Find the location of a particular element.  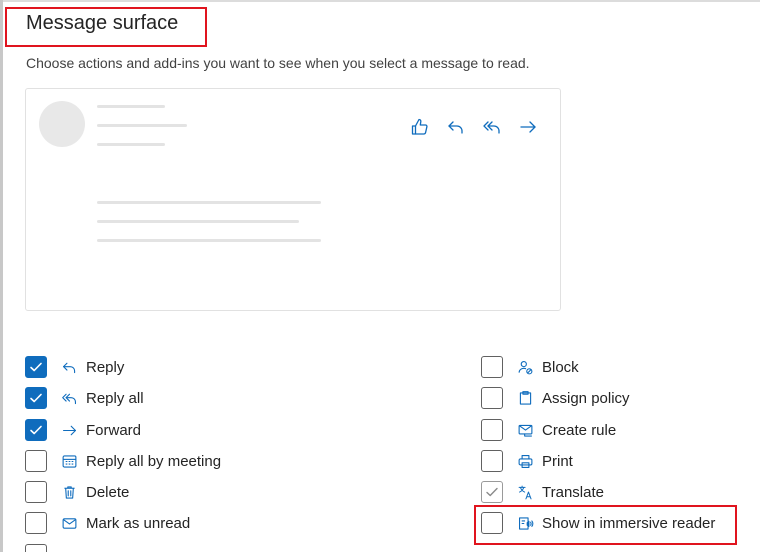

option-create-rule: Create rule is located at coordinates (548, 430).